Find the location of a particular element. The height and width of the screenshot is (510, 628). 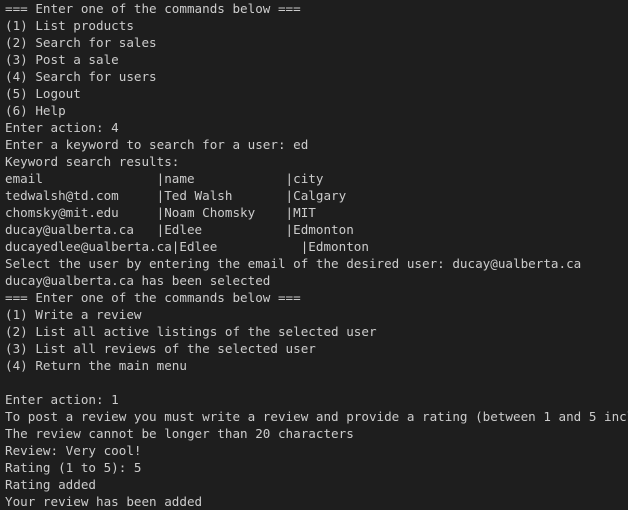

submenu-option-return: (4) Return the main menu is located at coordinates (96, 365).